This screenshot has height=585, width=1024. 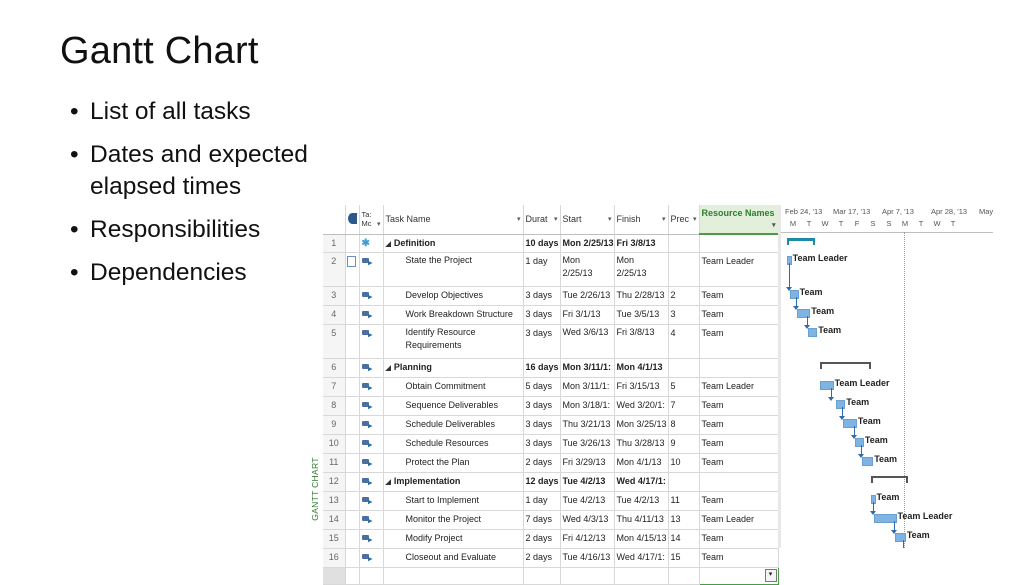 What do you see at coordinates (551, 368) in the screenshot?
I see `table-row: 6 ◢ Planning 16 days Mon 3/11/1: Mon 4/1/13` at bounding box center [551, 368].